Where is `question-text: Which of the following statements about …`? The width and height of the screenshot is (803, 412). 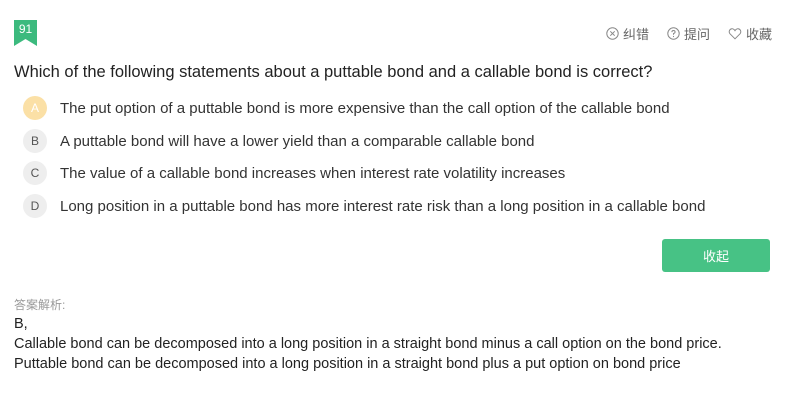 question-text: Which of the following statements about … is located at coordinates (333, 72).